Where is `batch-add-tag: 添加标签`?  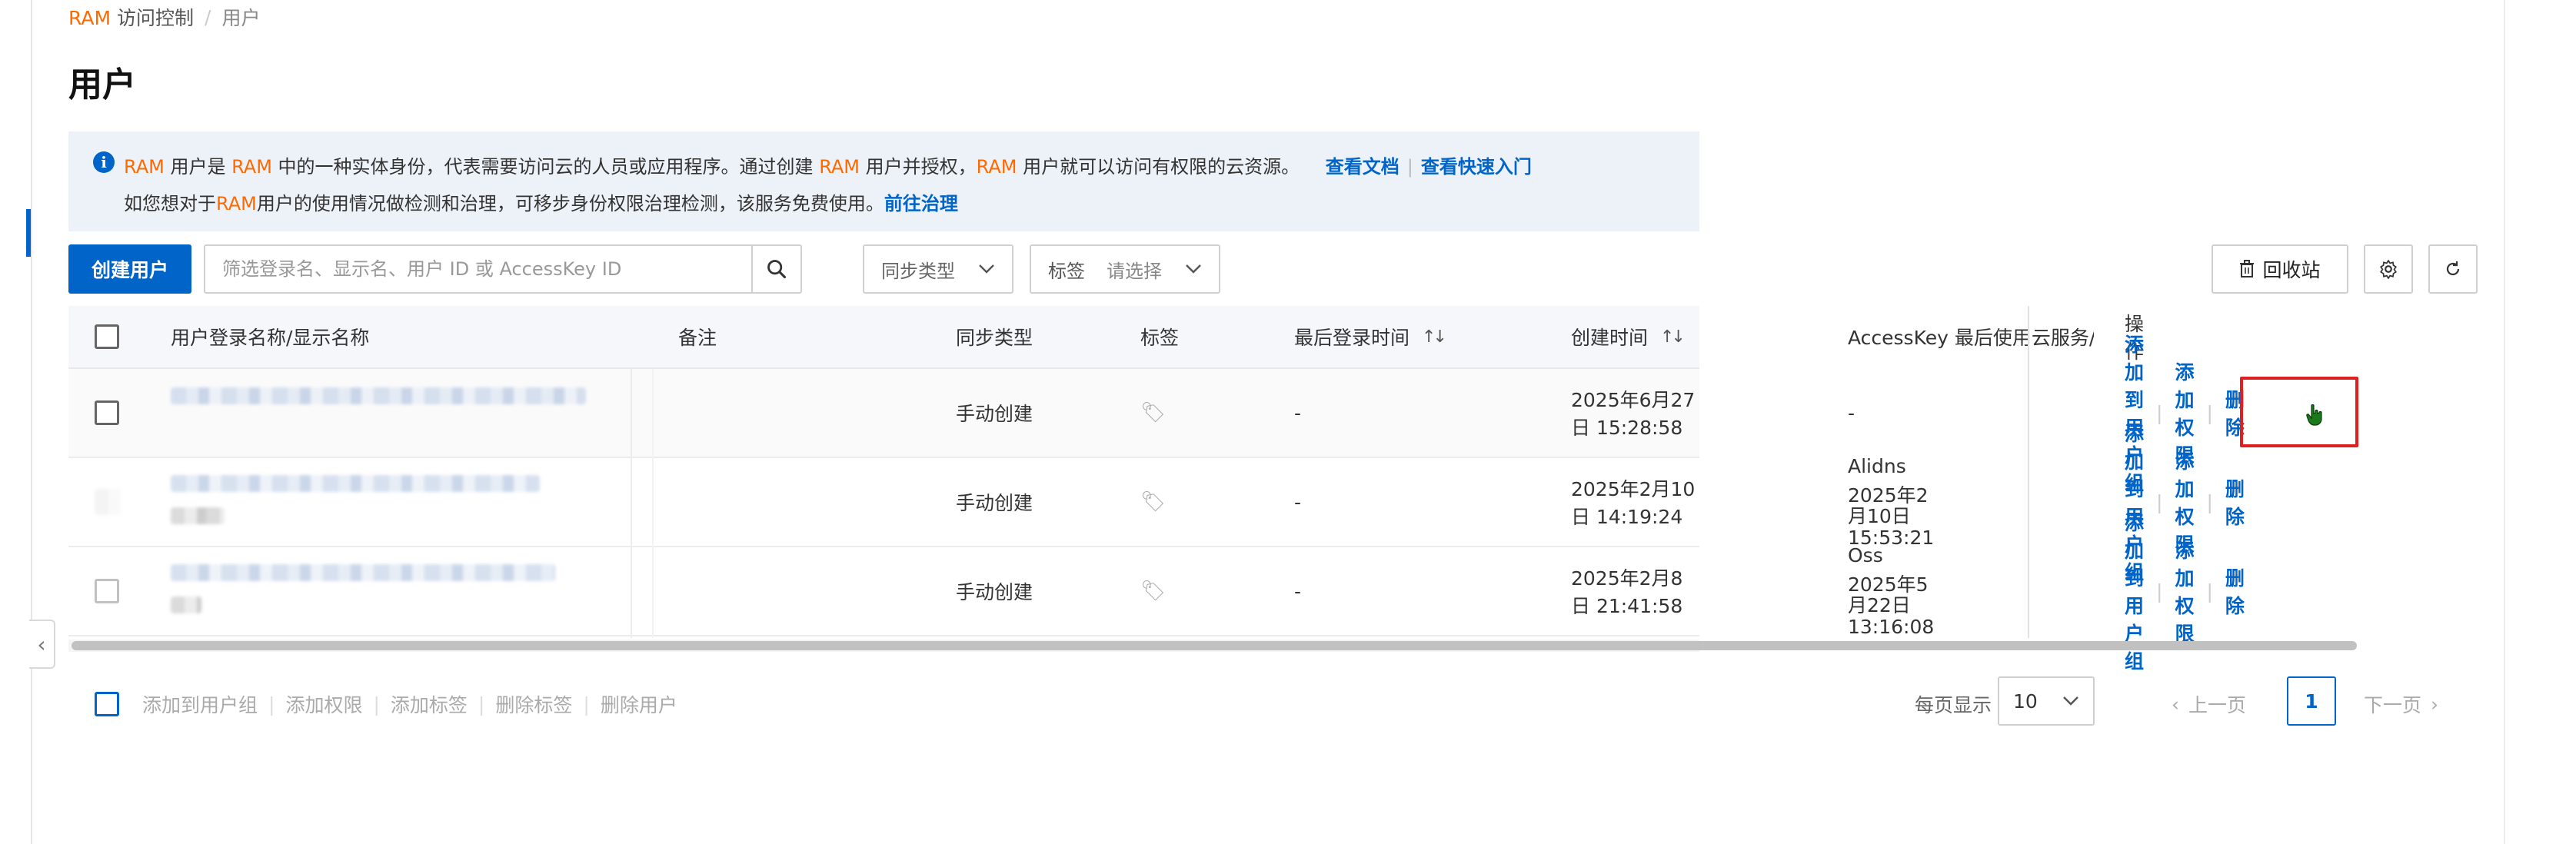 batch-add-tag: 添加标签 is located at coordinates (430, 704).